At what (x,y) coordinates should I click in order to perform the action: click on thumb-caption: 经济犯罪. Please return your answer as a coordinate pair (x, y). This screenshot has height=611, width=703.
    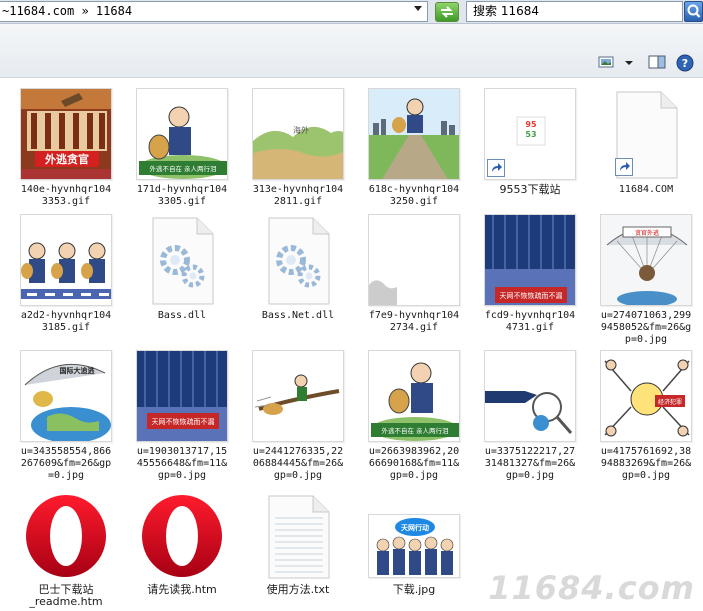
    Looking at the image, I should click on (670, 402).